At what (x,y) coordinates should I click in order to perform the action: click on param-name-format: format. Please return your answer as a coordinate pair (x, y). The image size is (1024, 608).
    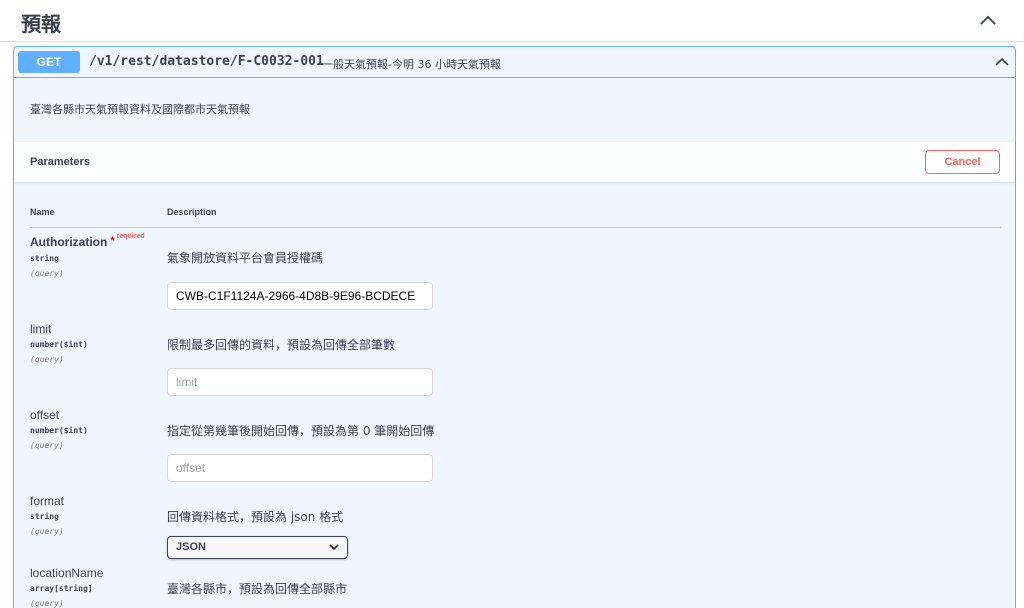
    Looking at the image, I should click on (47, 501).